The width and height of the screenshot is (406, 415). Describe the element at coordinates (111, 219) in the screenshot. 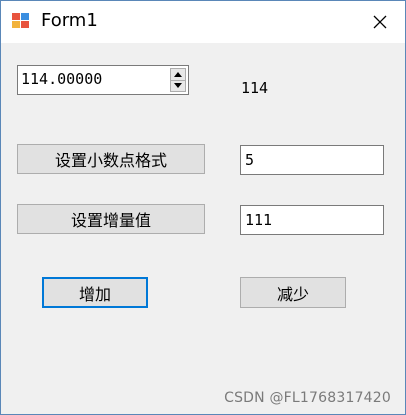

I see `set-increment-button: 设置增量值` at that location.